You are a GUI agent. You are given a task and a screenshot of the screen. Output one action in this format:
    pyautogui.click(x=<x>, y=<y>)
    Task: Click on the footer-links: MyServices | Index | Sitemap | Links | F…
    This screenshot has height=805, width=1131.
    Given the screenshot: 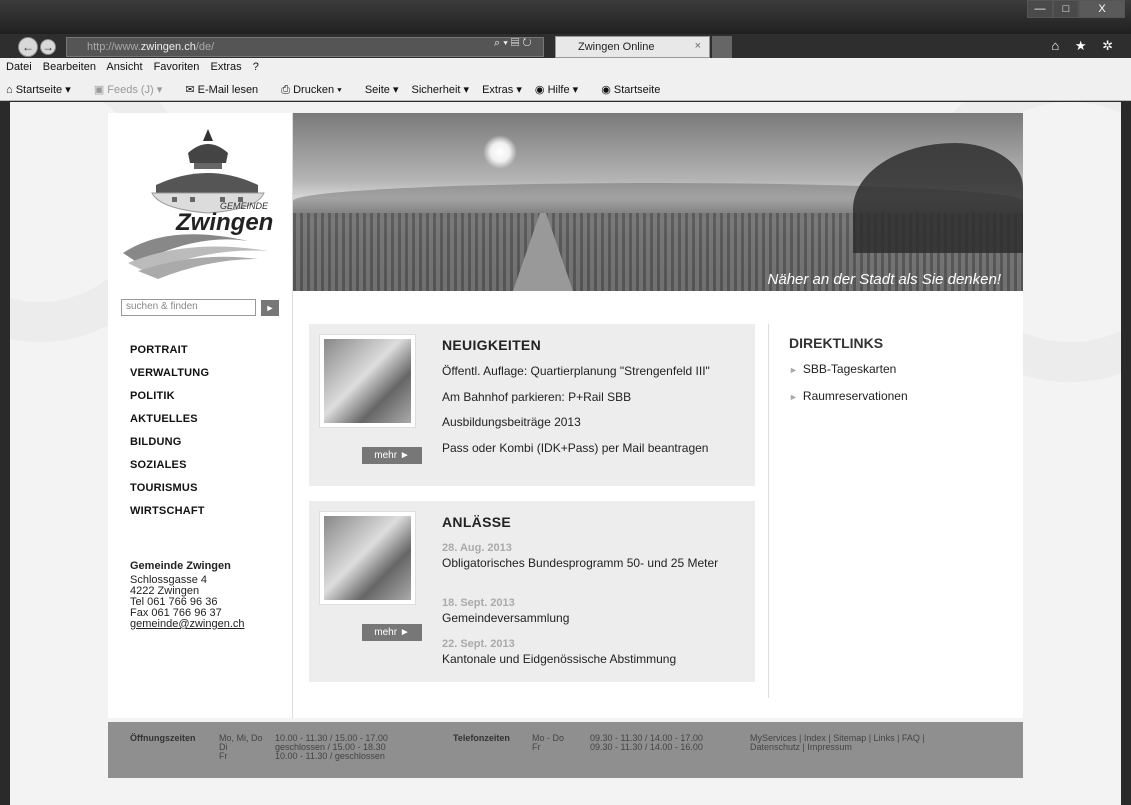 What is the action you would take?
    pyautogui.click(x=837, y=743)
    